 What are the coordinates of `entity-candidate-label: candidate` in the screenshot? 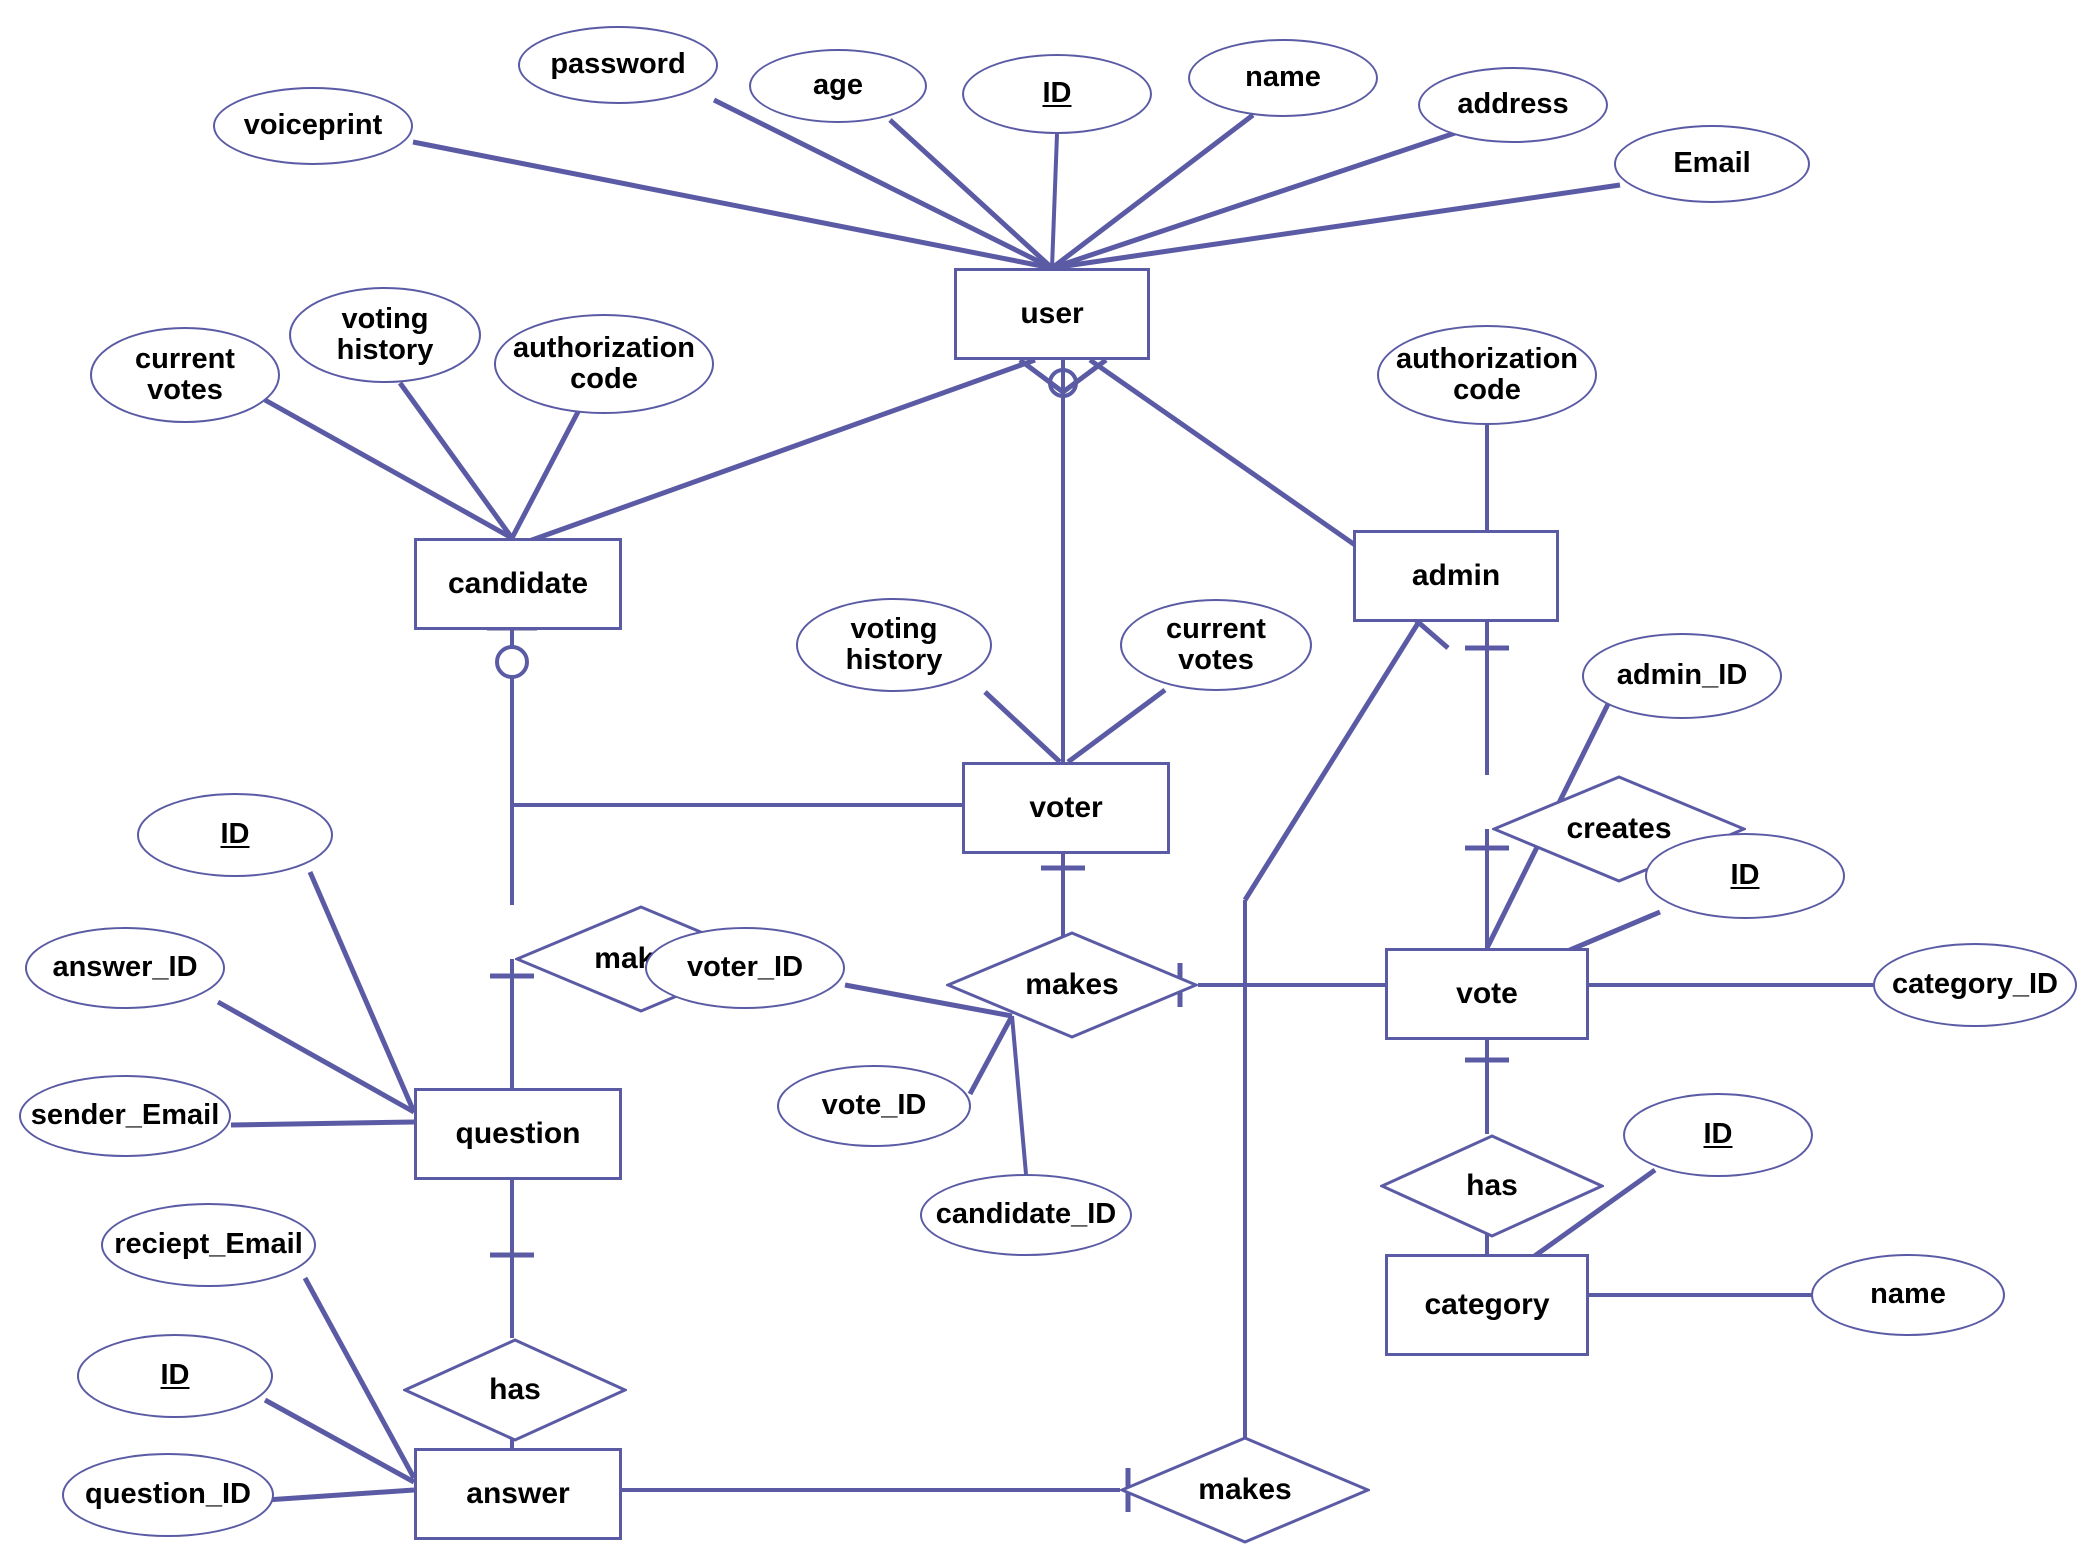 It's located at (518, 583).